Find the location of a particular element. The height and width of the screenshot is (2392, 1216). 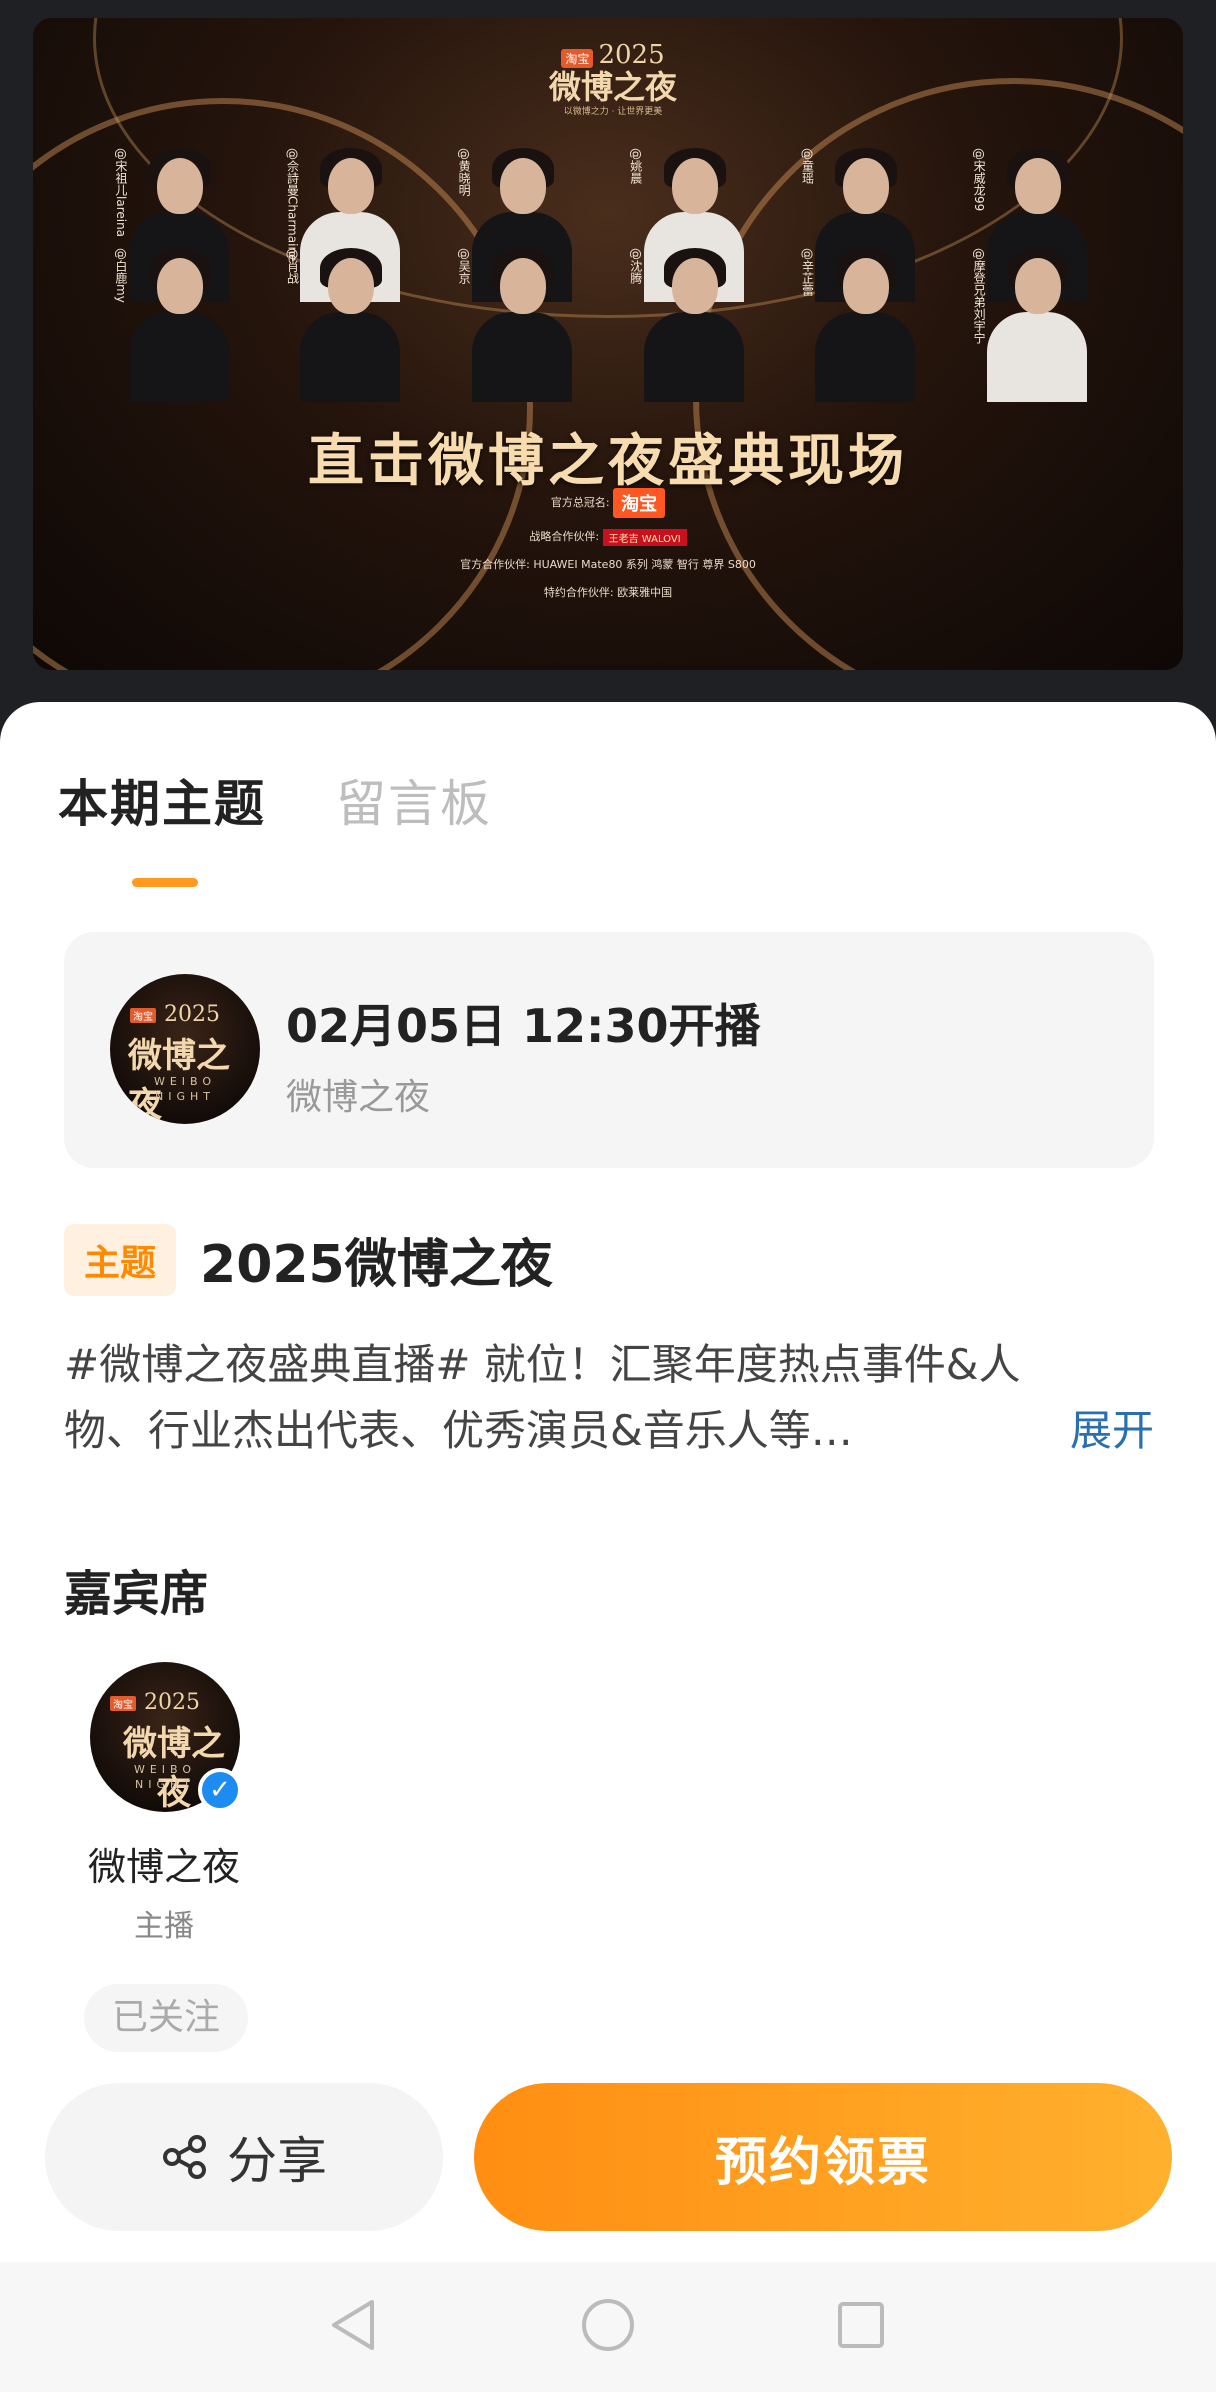

topic-badge: 主题 is located at coordinates (120, 1259).